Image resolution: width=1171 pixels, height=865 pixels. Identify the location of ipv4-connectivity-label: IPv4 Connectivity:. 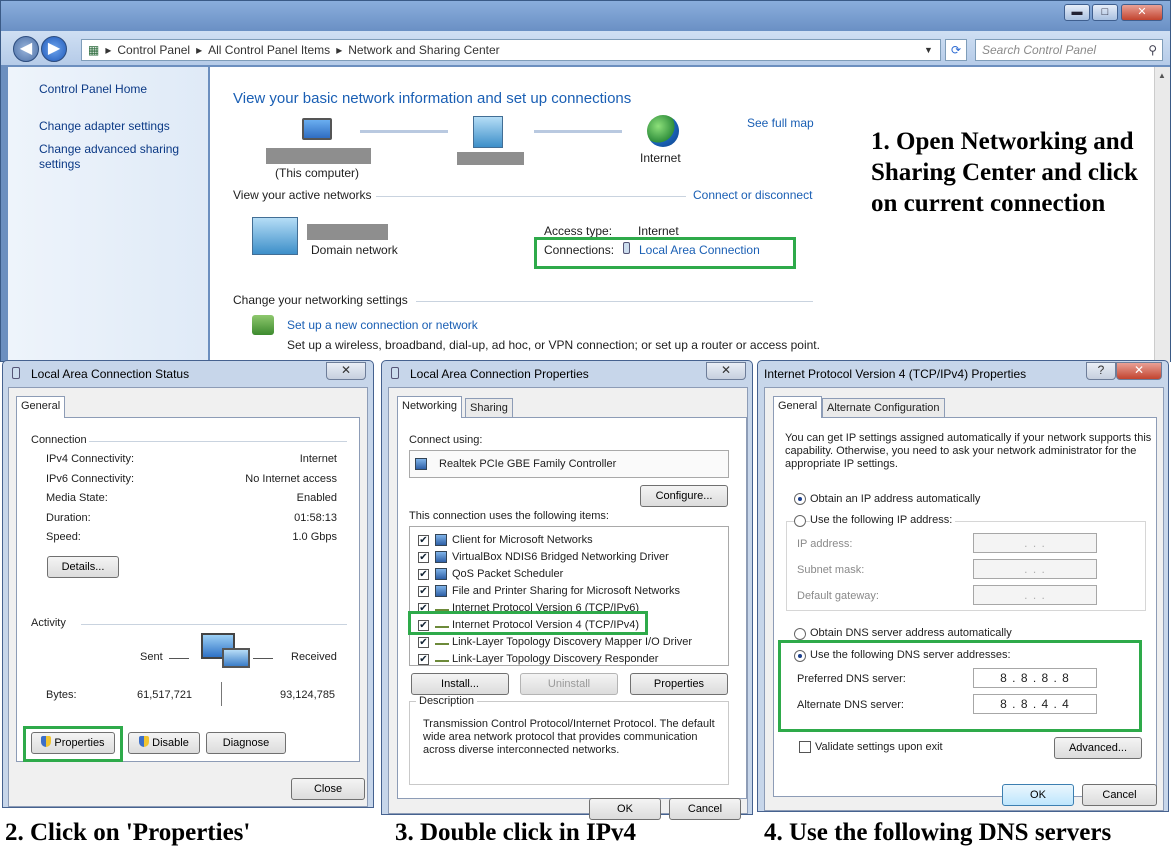
(90, 459).